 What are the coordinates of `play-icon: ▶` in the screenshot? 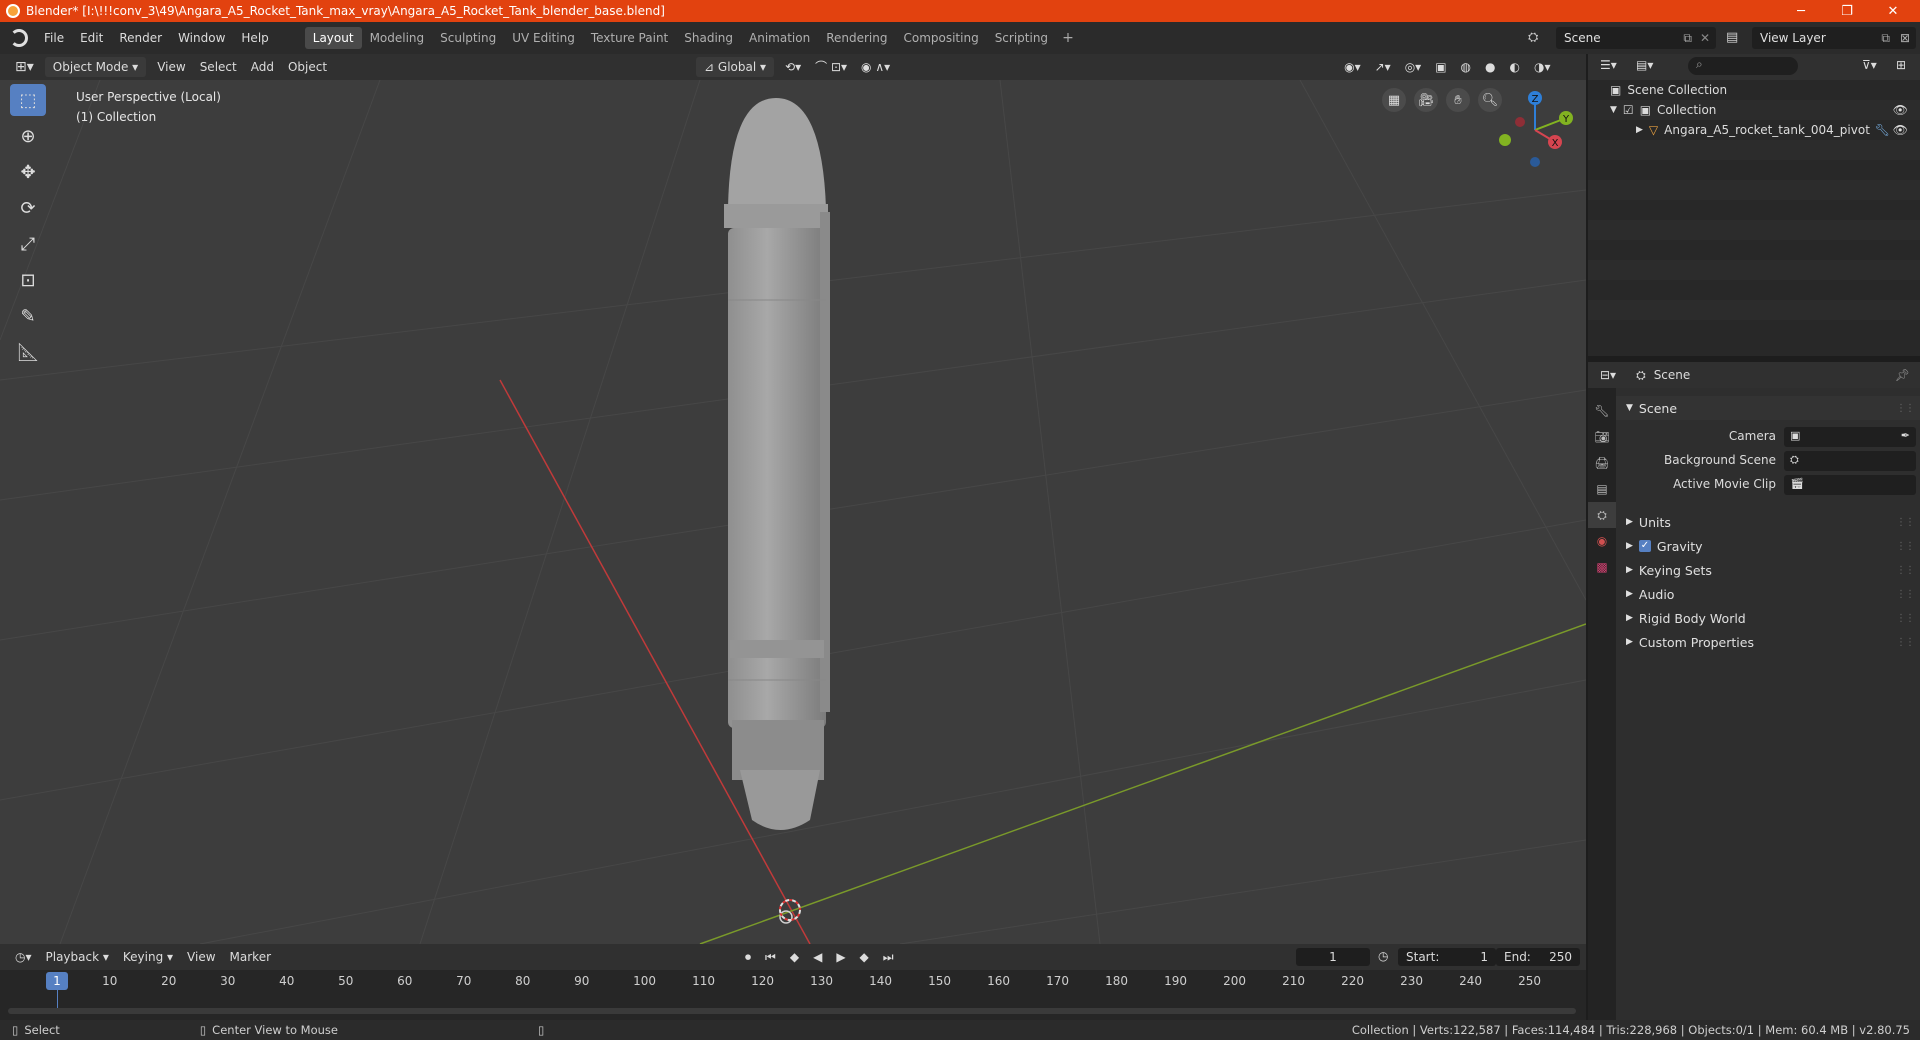 It's located at (840, 957).